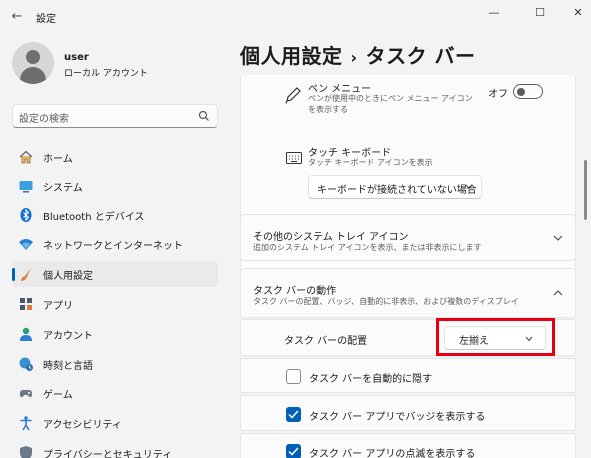 This screenshot has height=458, width=591. Describe the element at coordinates (26, 244) in the screenshot. I see `network-icon` at that location.